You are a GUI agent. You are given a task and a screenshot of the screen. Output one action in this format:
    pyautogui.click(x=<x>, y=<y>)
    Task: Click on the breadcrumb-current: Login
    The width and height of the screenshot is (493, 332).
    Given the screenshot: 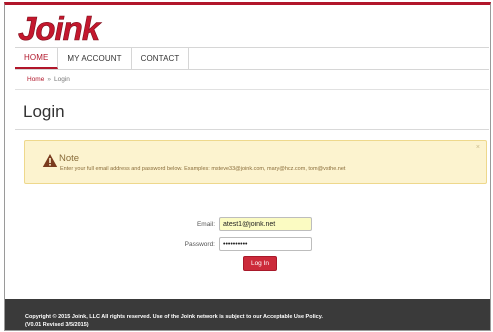 What is the action you would take?
    pyautogui.click(x=61, y=79)
    